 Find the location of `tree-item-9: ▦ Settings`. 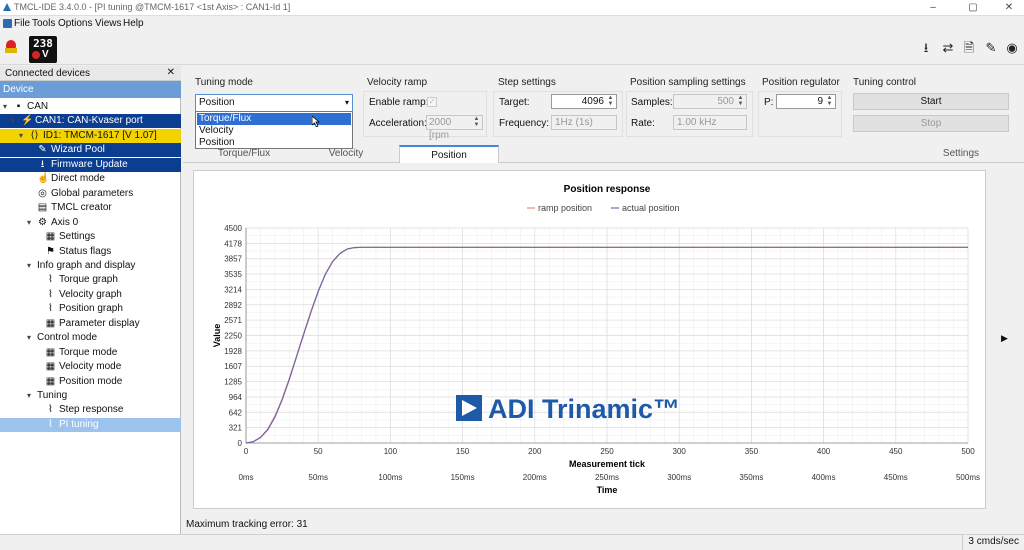

tree-item-9: ▦ Settings is located at coordinates (90, 237).